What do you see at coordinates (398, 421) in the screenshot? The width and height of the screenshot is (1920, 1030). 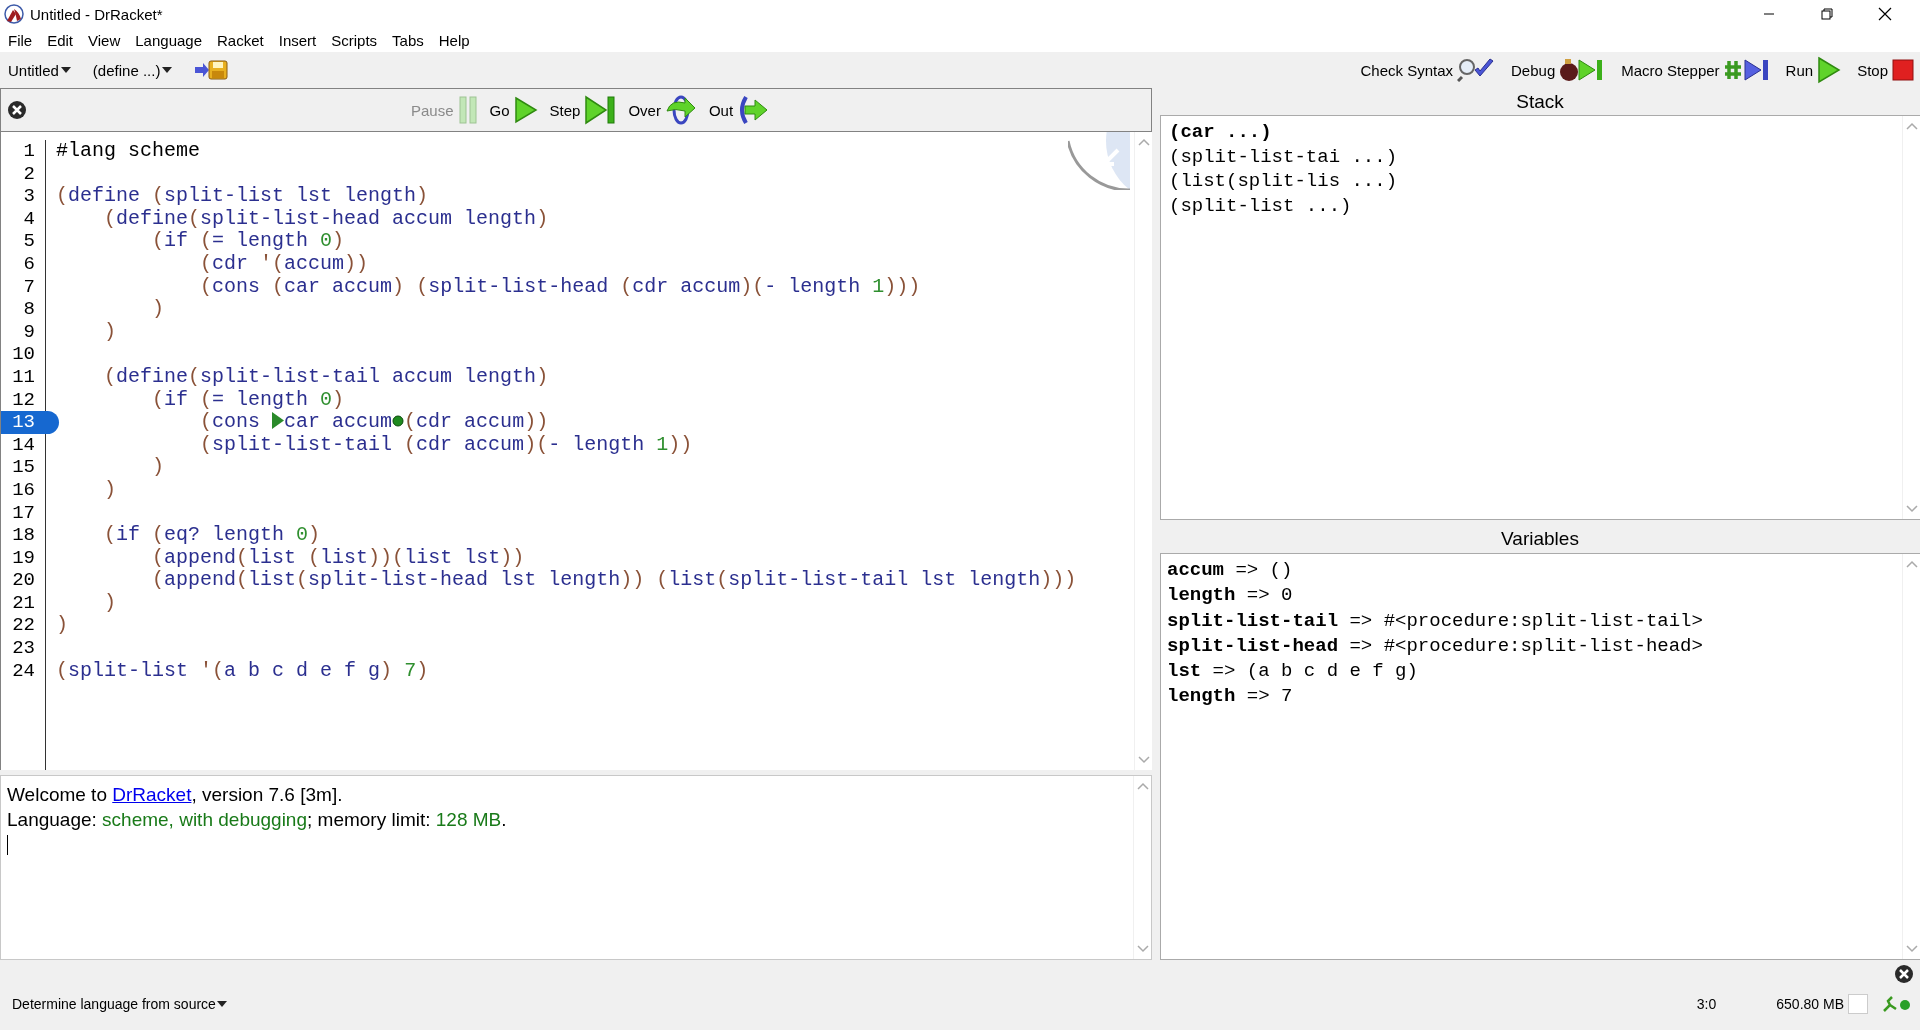 I see `breakpoint-dot-icon` at bounding box center [398, 421].